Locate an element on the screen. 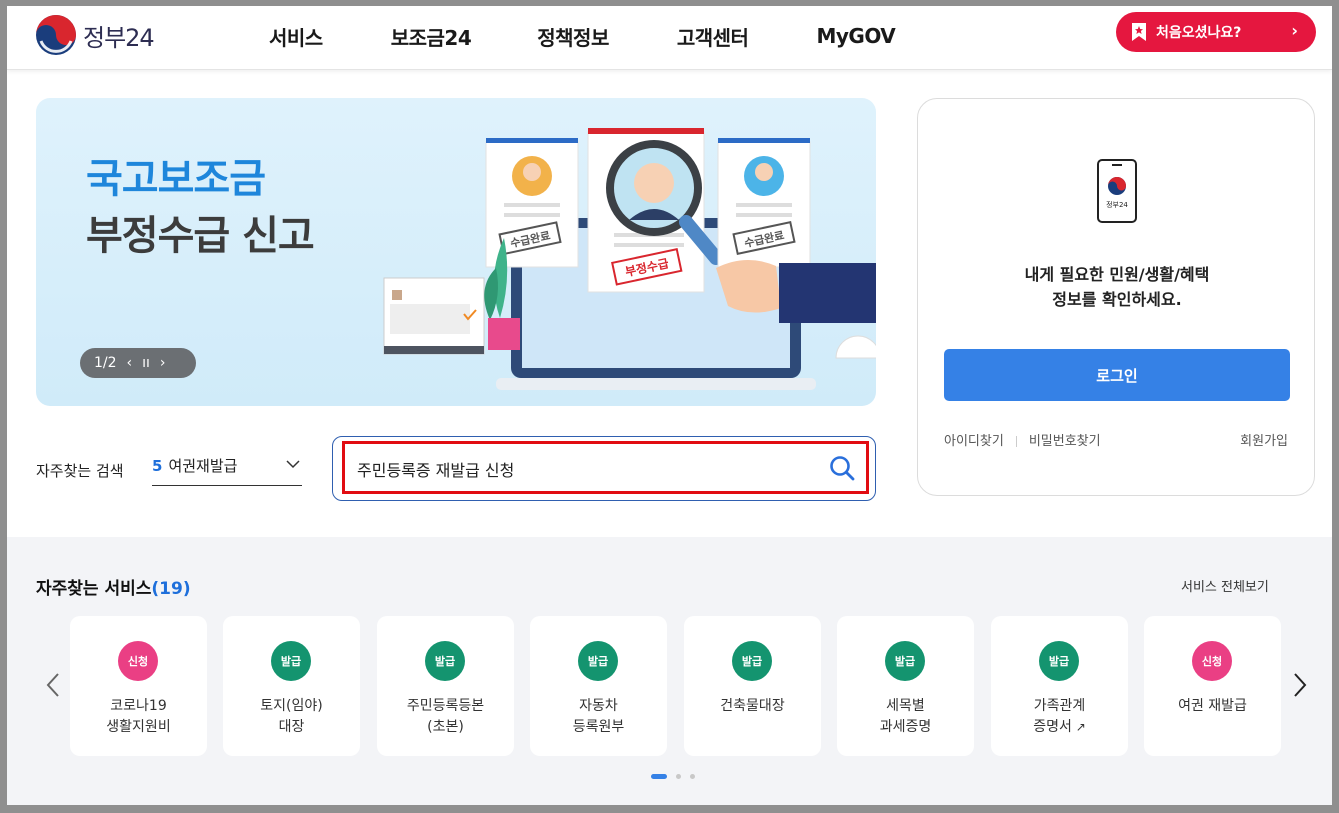  main-nav: 서비스 보조금24 정책정보 고객센터 MyGOV is located at coordinates (616, 36).